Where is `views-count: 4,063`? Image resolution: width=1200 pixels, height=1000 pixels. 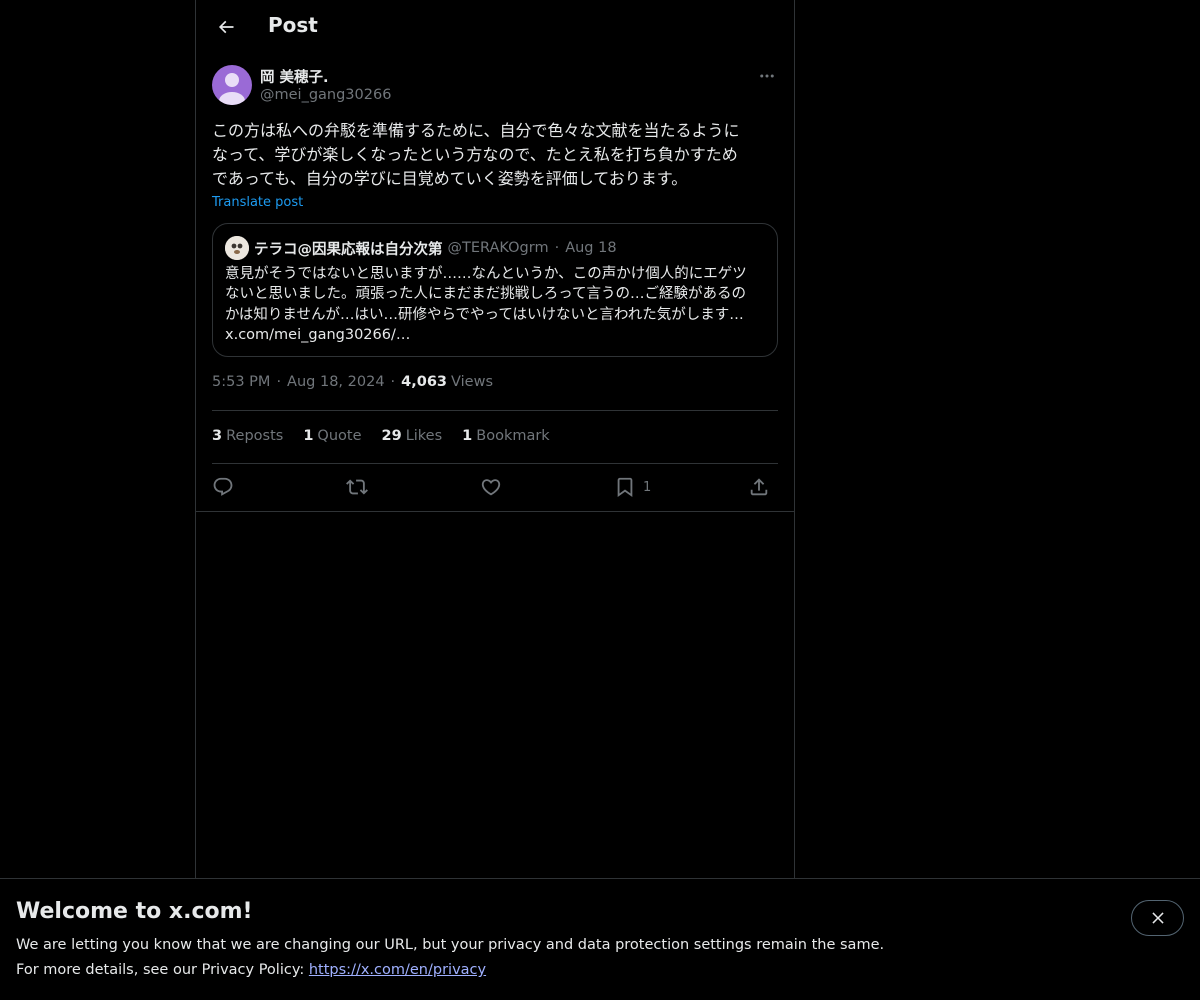
views-count: 4,063 is located at coordinates (424, 382).